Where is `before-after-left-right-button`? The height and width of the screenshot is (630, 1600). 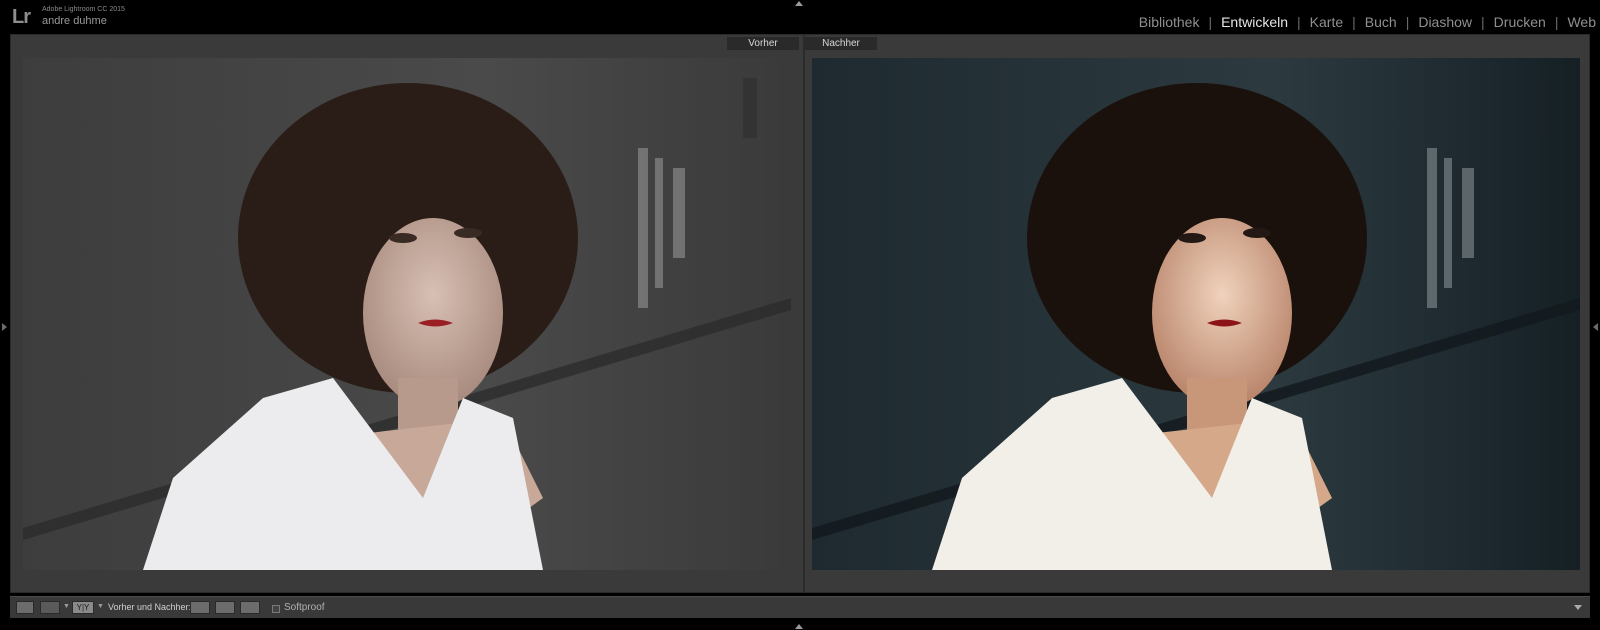 before-after-left-right-button is located at coordinates (50, 607).